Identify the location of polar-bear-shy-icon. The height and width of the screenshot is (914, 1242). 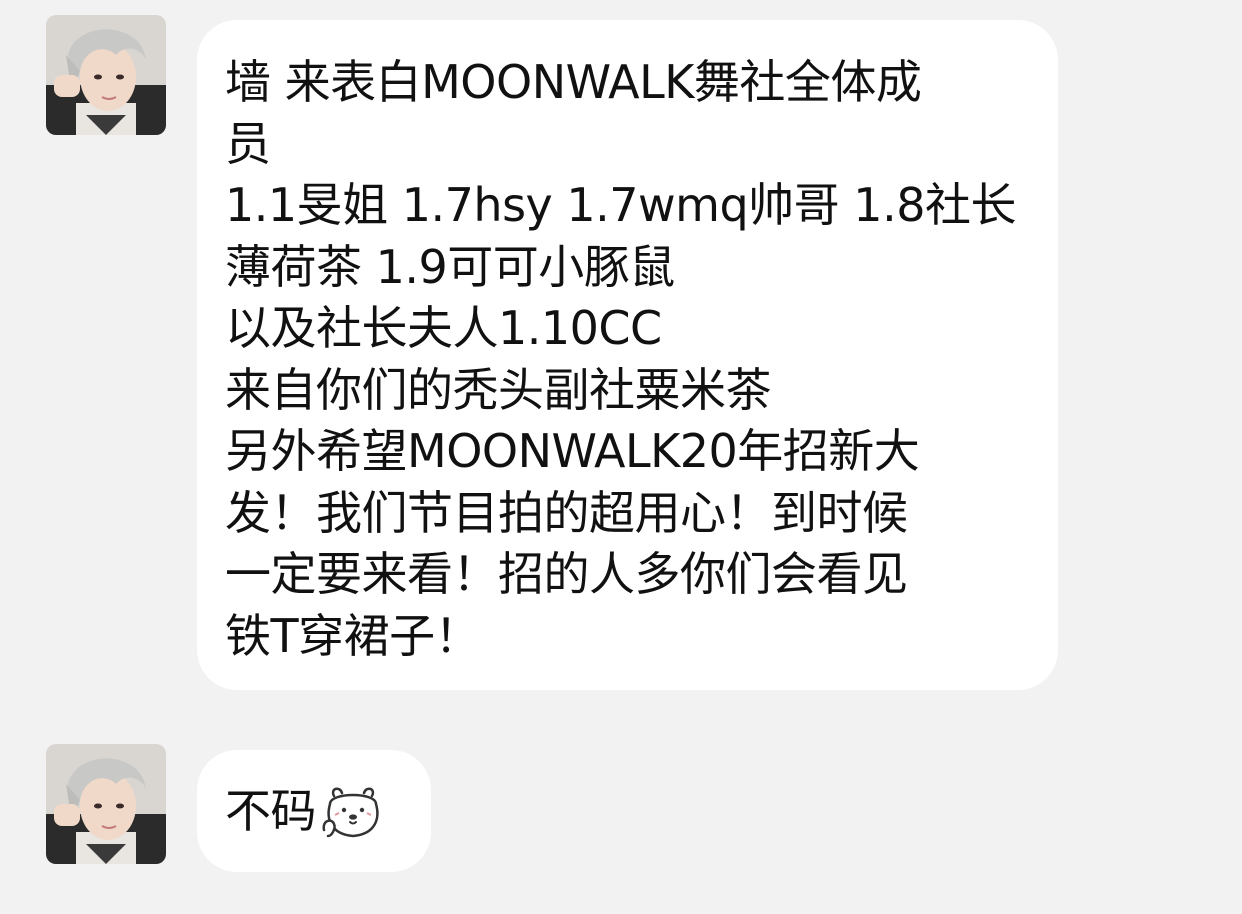
(353, 812).